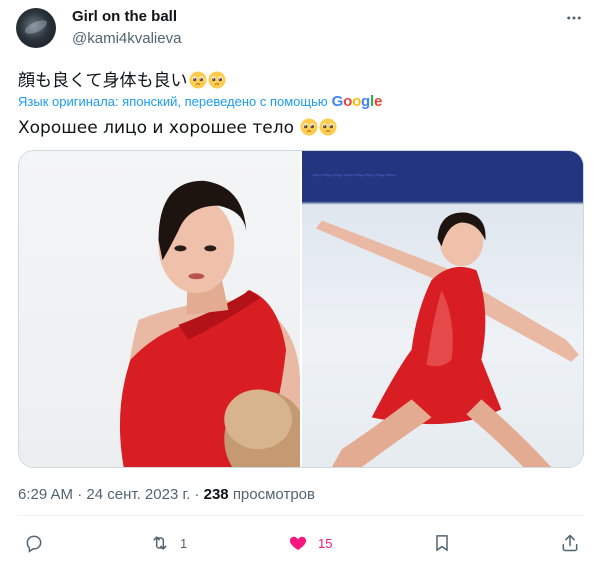 The width and height of the screenshot is (598, 563). What do you see at coordinates (160, 543) in the screenshot?
I see `retweet-icon` at bounding box center [160, 543].